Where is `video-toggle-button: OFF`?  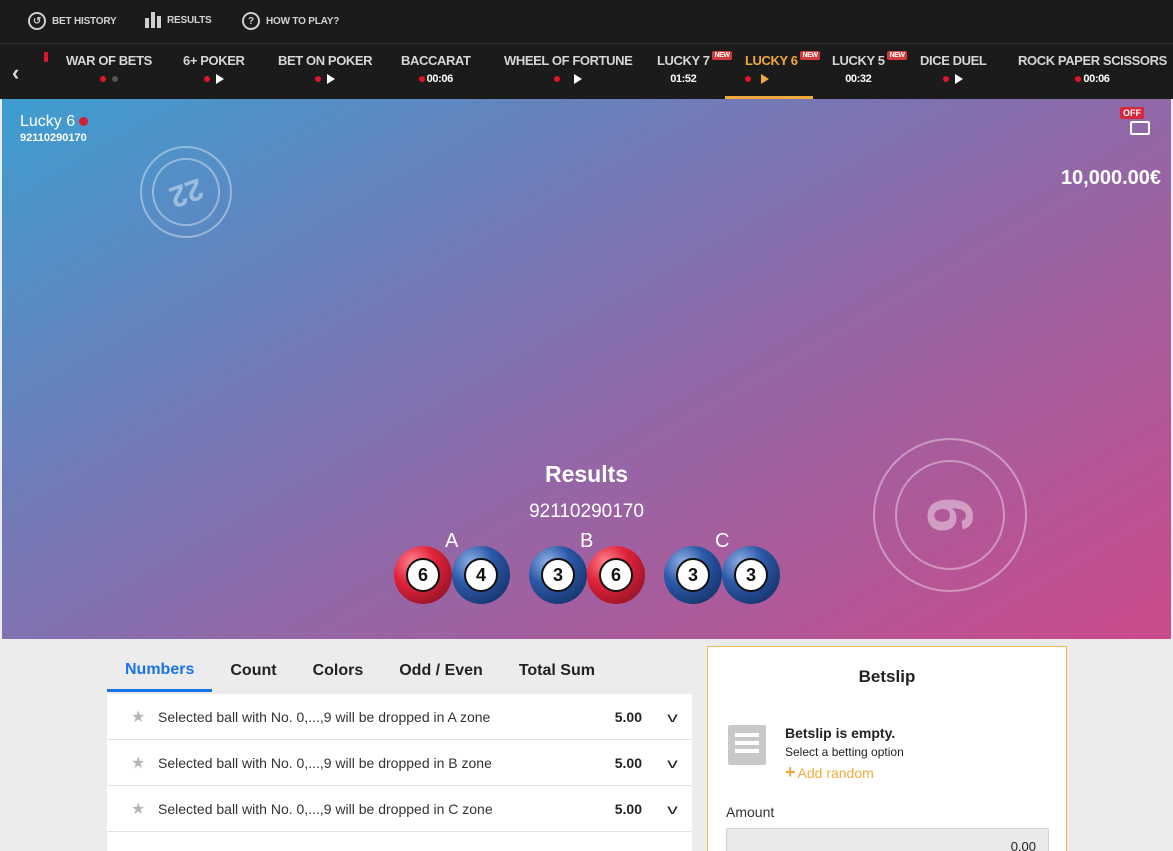 video-toggle-button: OFF is located at coordinates (1137, 124).